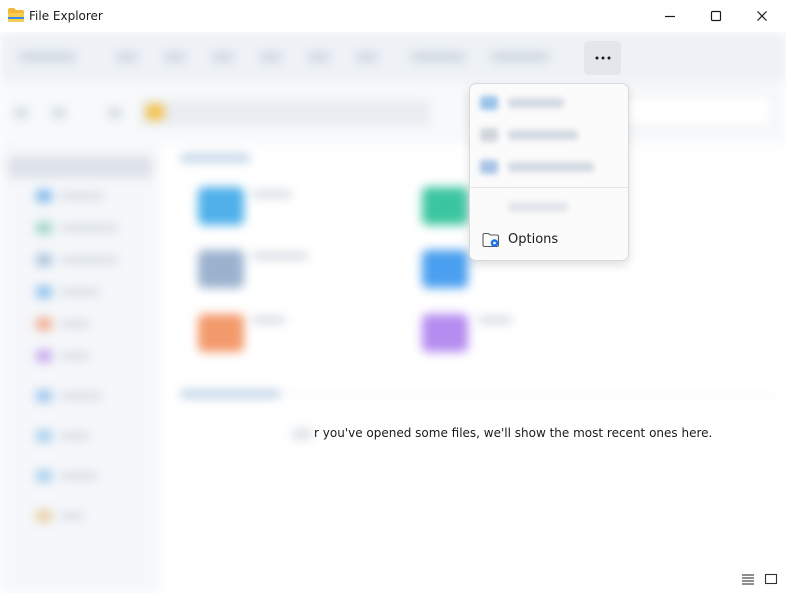 This screenshot has height=593, width=786. Describe the element at coordinates (549, 187) in the screenshot. I see `menu-separator` at that location.